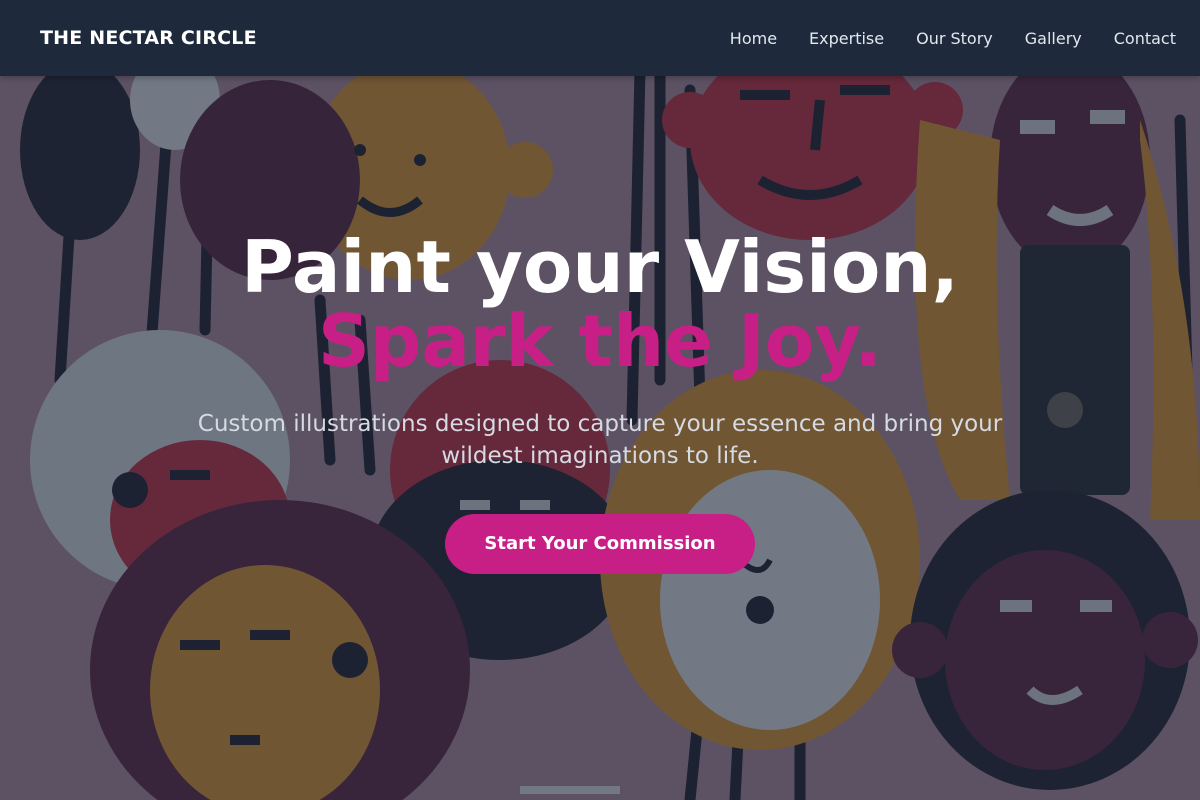 Image resolution: width=1200 pixels, height=800 pixels. What do you see at coordinates (600, 341) in the screenshot?
I see `hero-headline-line2: Spark the Joy.` at bounding box center [600, 341].